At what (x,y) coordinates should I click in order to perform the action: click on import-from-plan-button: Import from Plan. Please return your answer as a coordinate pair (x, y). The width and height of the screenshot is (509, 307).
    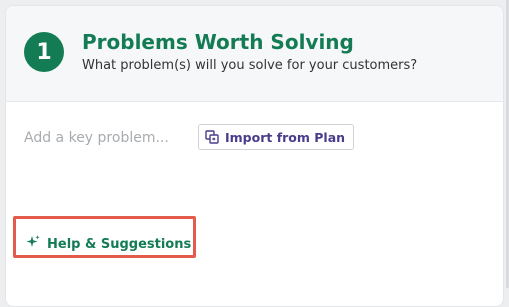
    Looking at the image, I should click on (276, 137).